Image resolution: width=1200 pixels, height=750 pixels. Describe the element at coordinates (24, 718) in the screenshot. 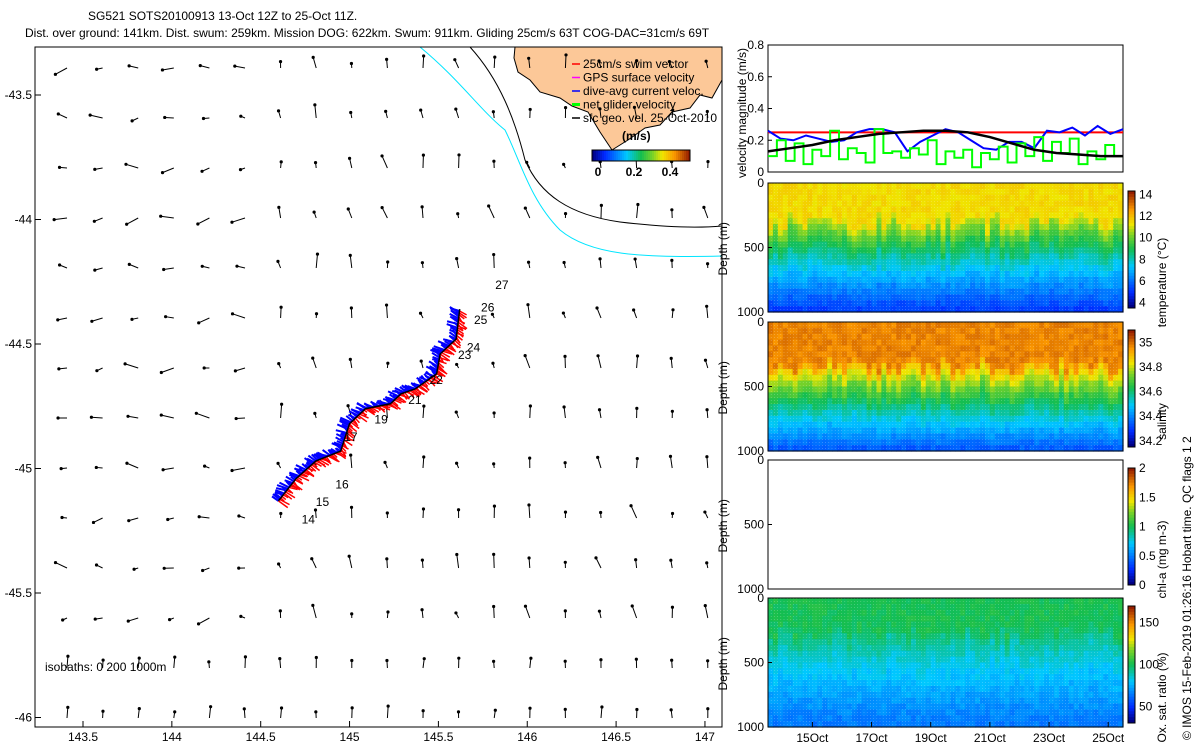

I see `y-tick-label: -46` at that location.